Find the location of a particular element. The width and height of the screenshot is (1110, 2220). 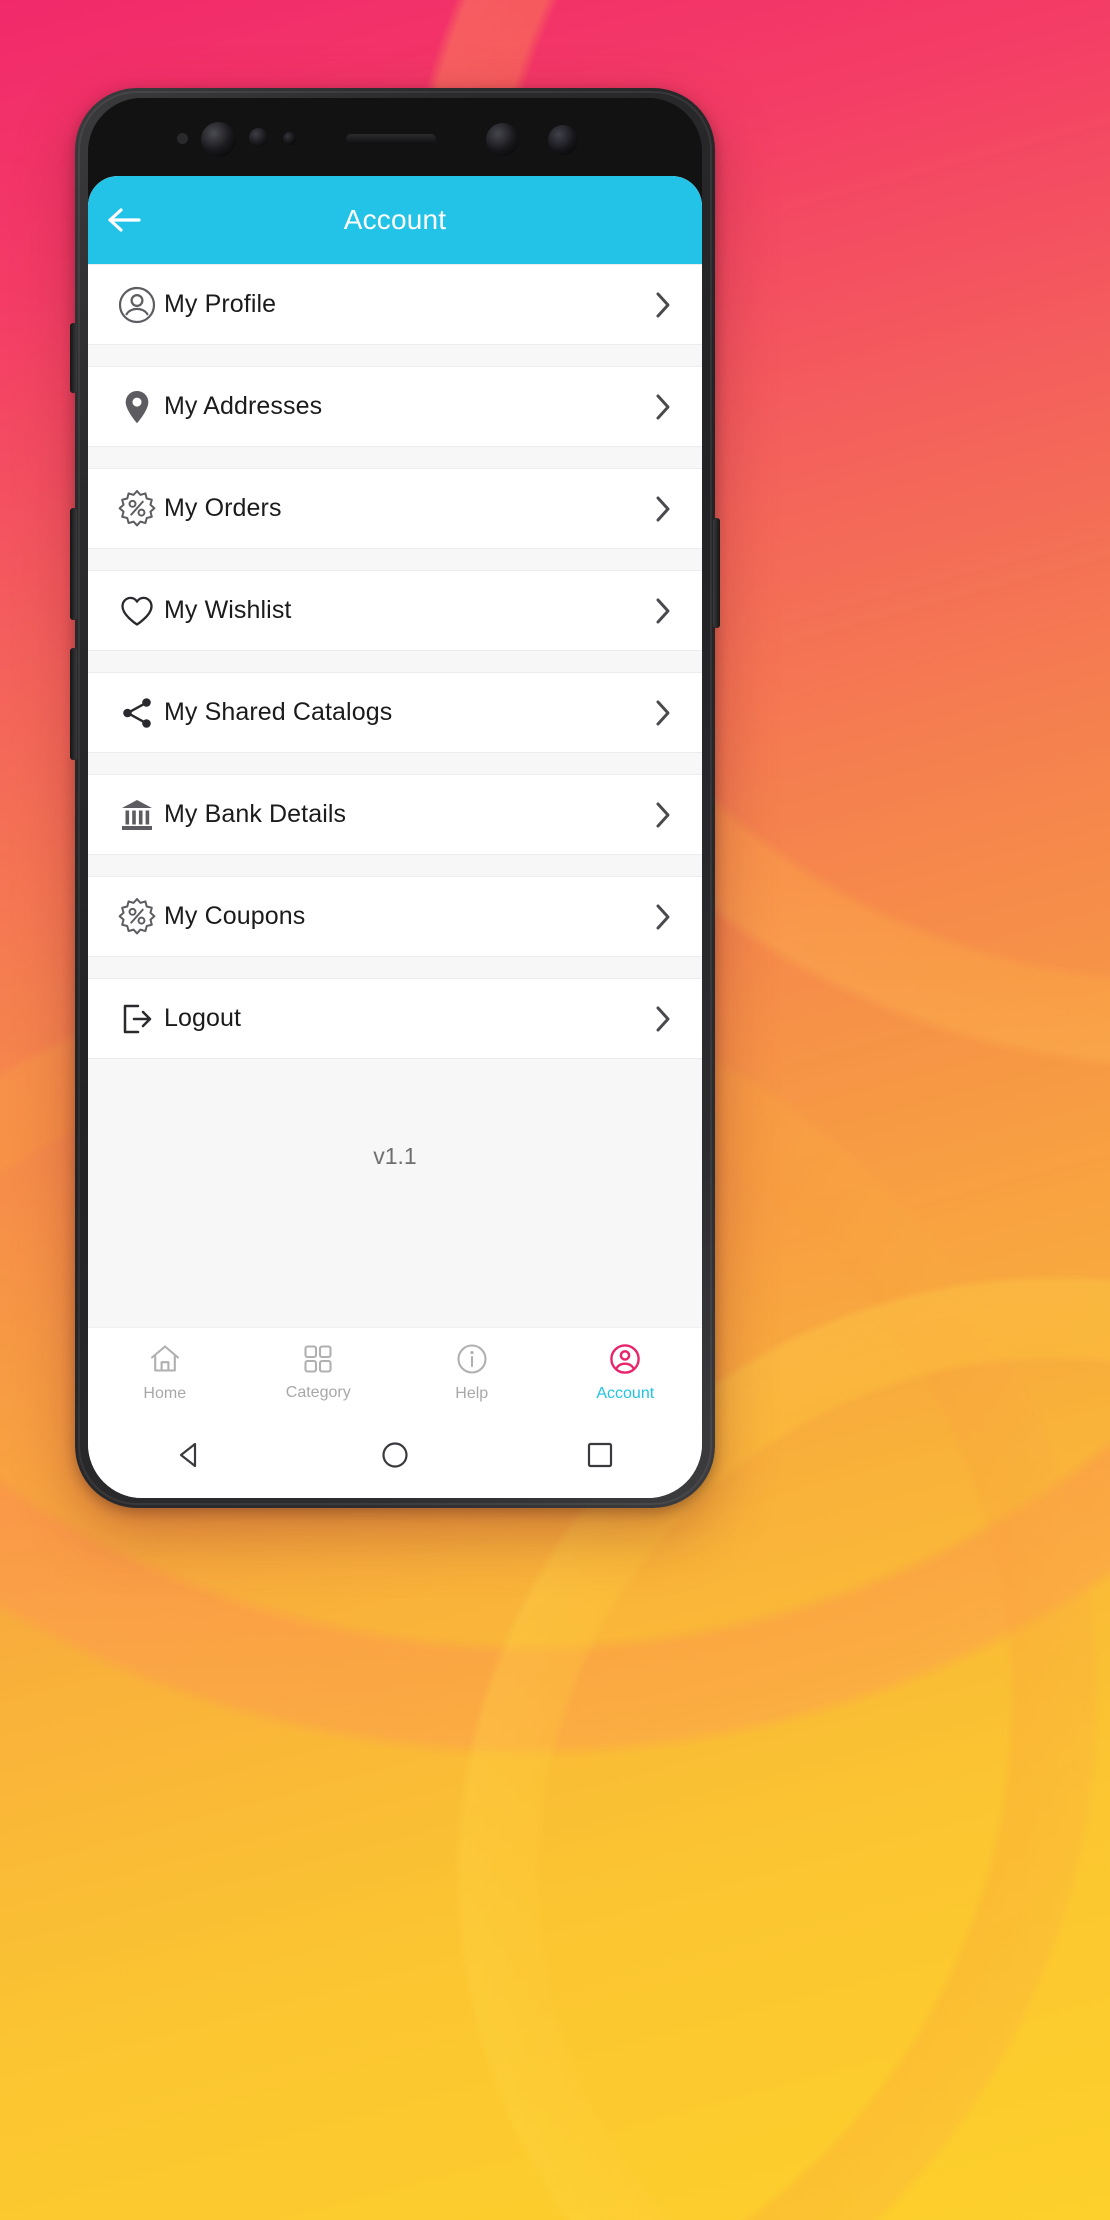

menu-item-label: Logout is located at coordinates (203, 1018).